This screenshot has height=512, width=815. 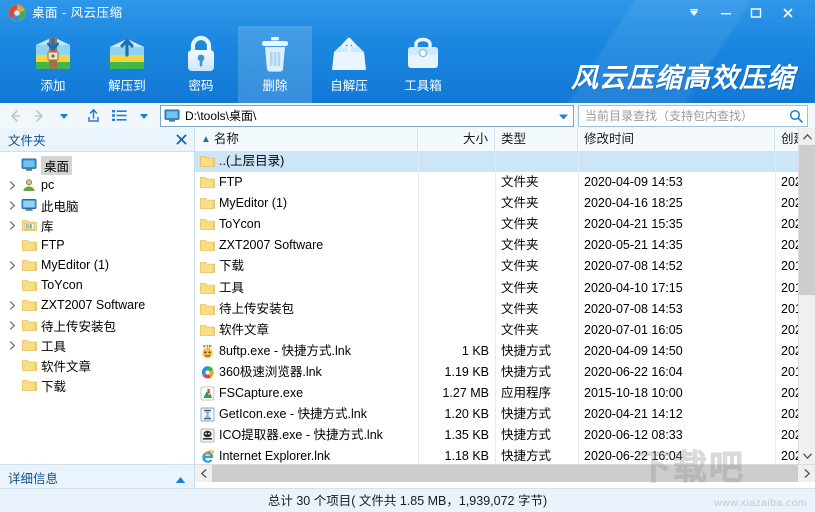 What do you see at coordinates (93, 115) in the screenshot?
I see `up-folder-icon` at bounding box center [93, 115].